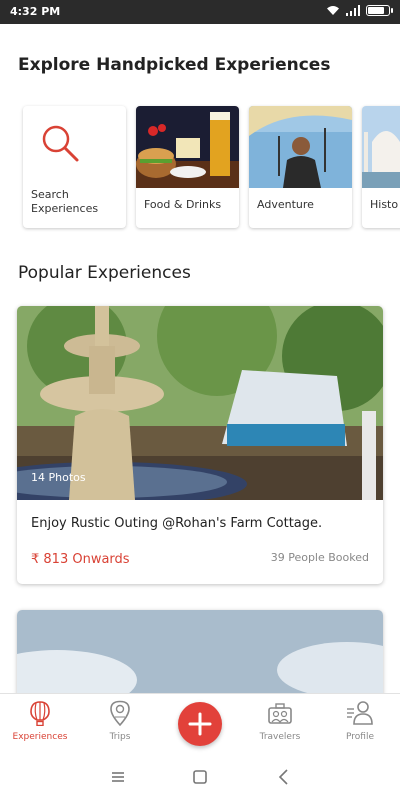  Describe the element at coordinates (319, 557) in the screenshot. I see `people-booked: 39 People Booked` at that location.